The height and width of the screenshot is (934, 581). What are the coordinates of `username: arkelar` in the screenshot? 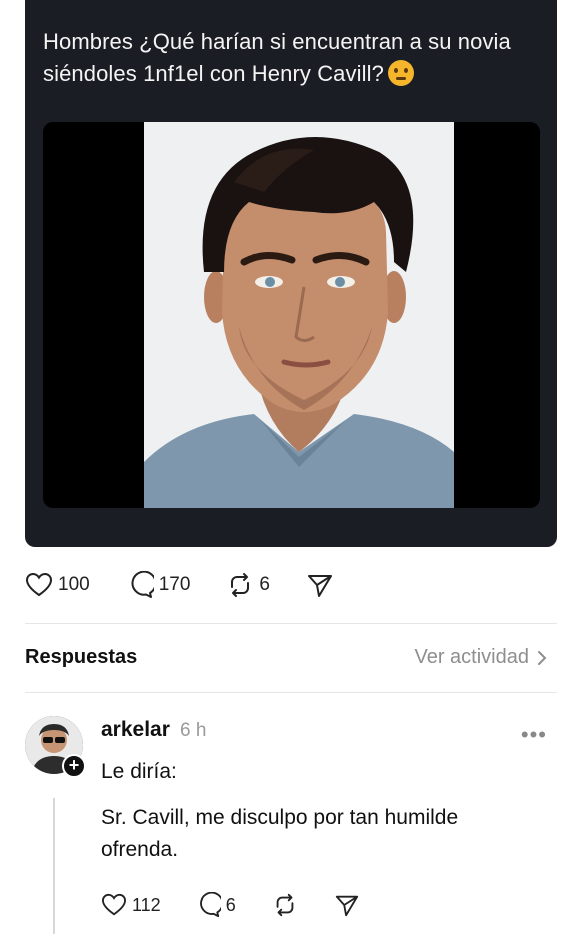 It's located at (135, 730).